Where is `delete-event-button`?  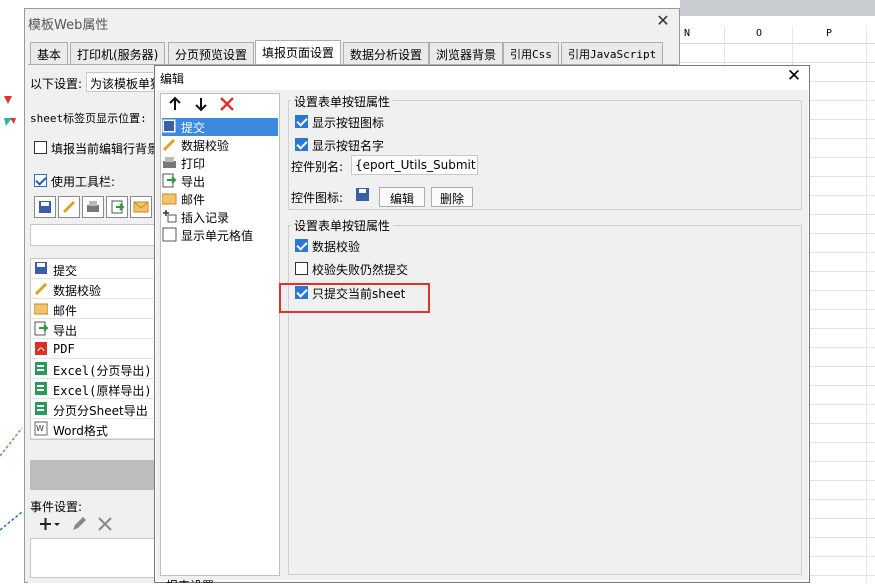 delete-event-button is located at coordinates (105, 524).